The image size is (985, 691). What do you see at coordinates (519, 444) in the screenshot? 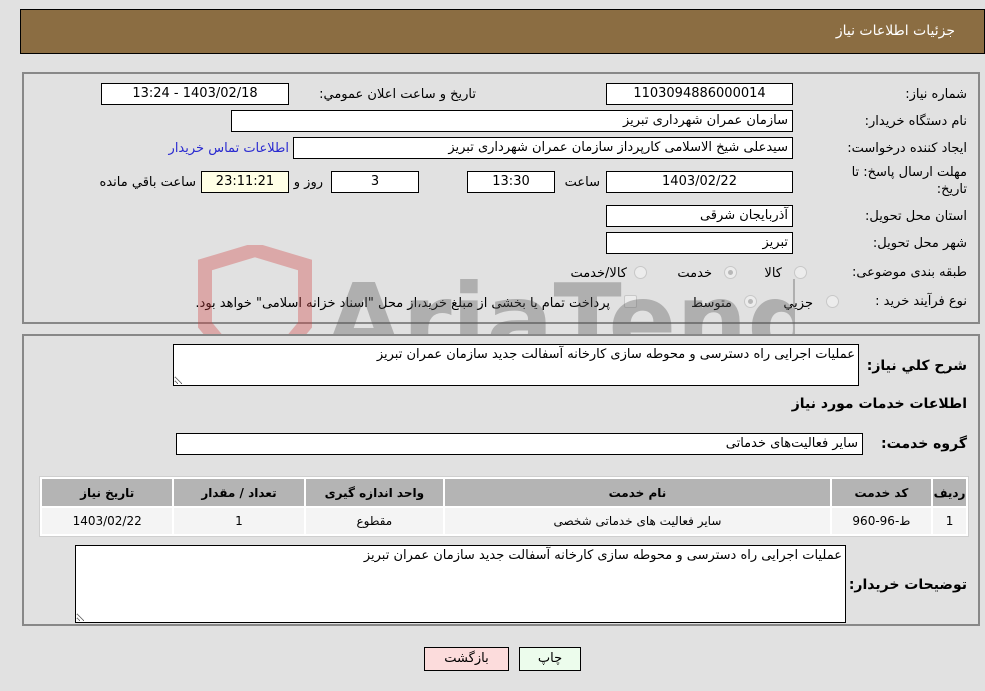
I see `service-group-field: سایر فعالیت‌های خدماتی` at bounding box center [519, 444].